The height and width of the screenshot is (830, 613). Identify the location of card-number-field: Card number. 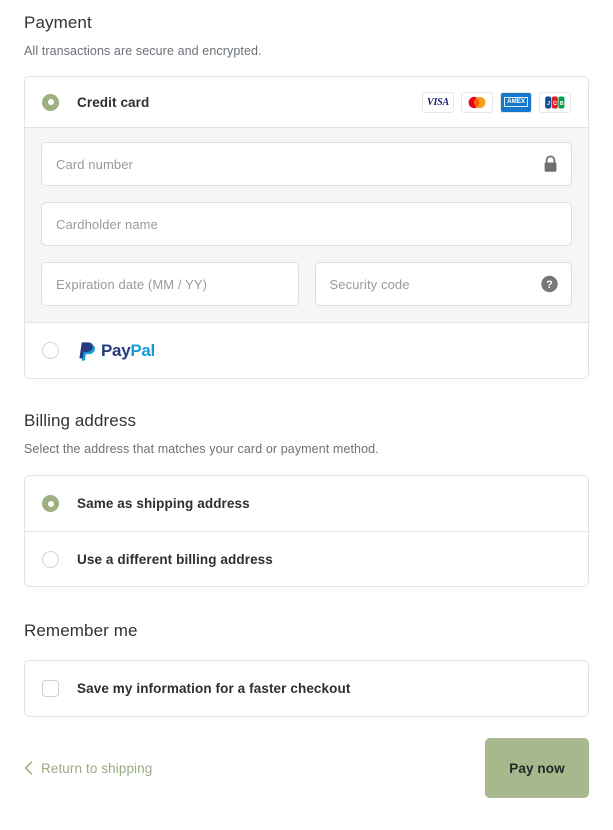
(306, 164).